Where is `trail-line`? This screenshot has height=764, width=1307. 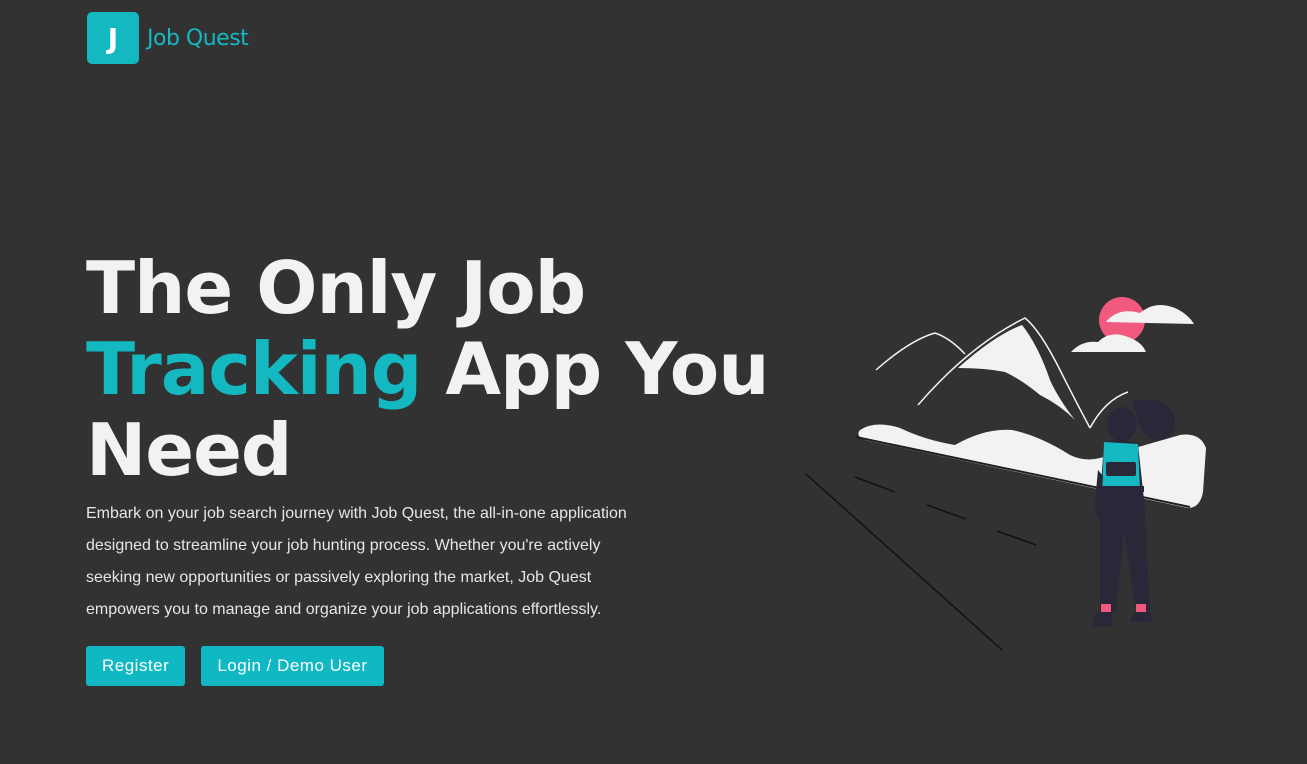 trail-line is located at coordinates (904, 562).